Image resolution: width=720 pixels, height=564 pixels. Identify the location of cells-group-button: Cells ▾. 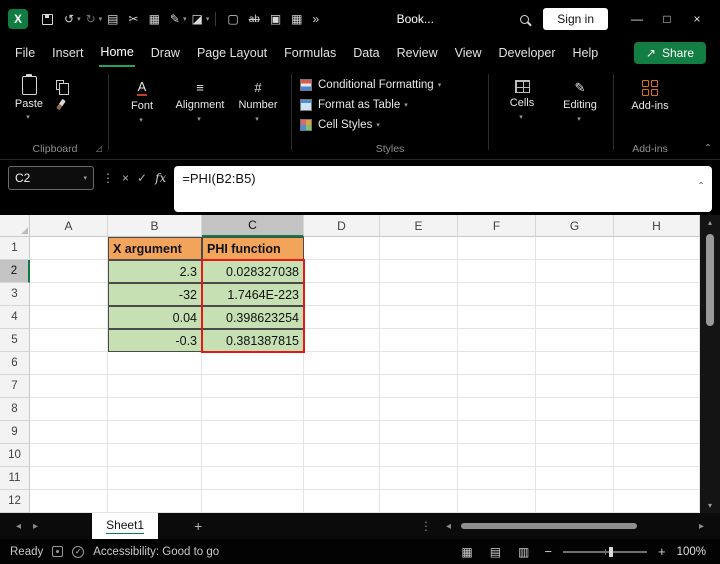
(522, 115).